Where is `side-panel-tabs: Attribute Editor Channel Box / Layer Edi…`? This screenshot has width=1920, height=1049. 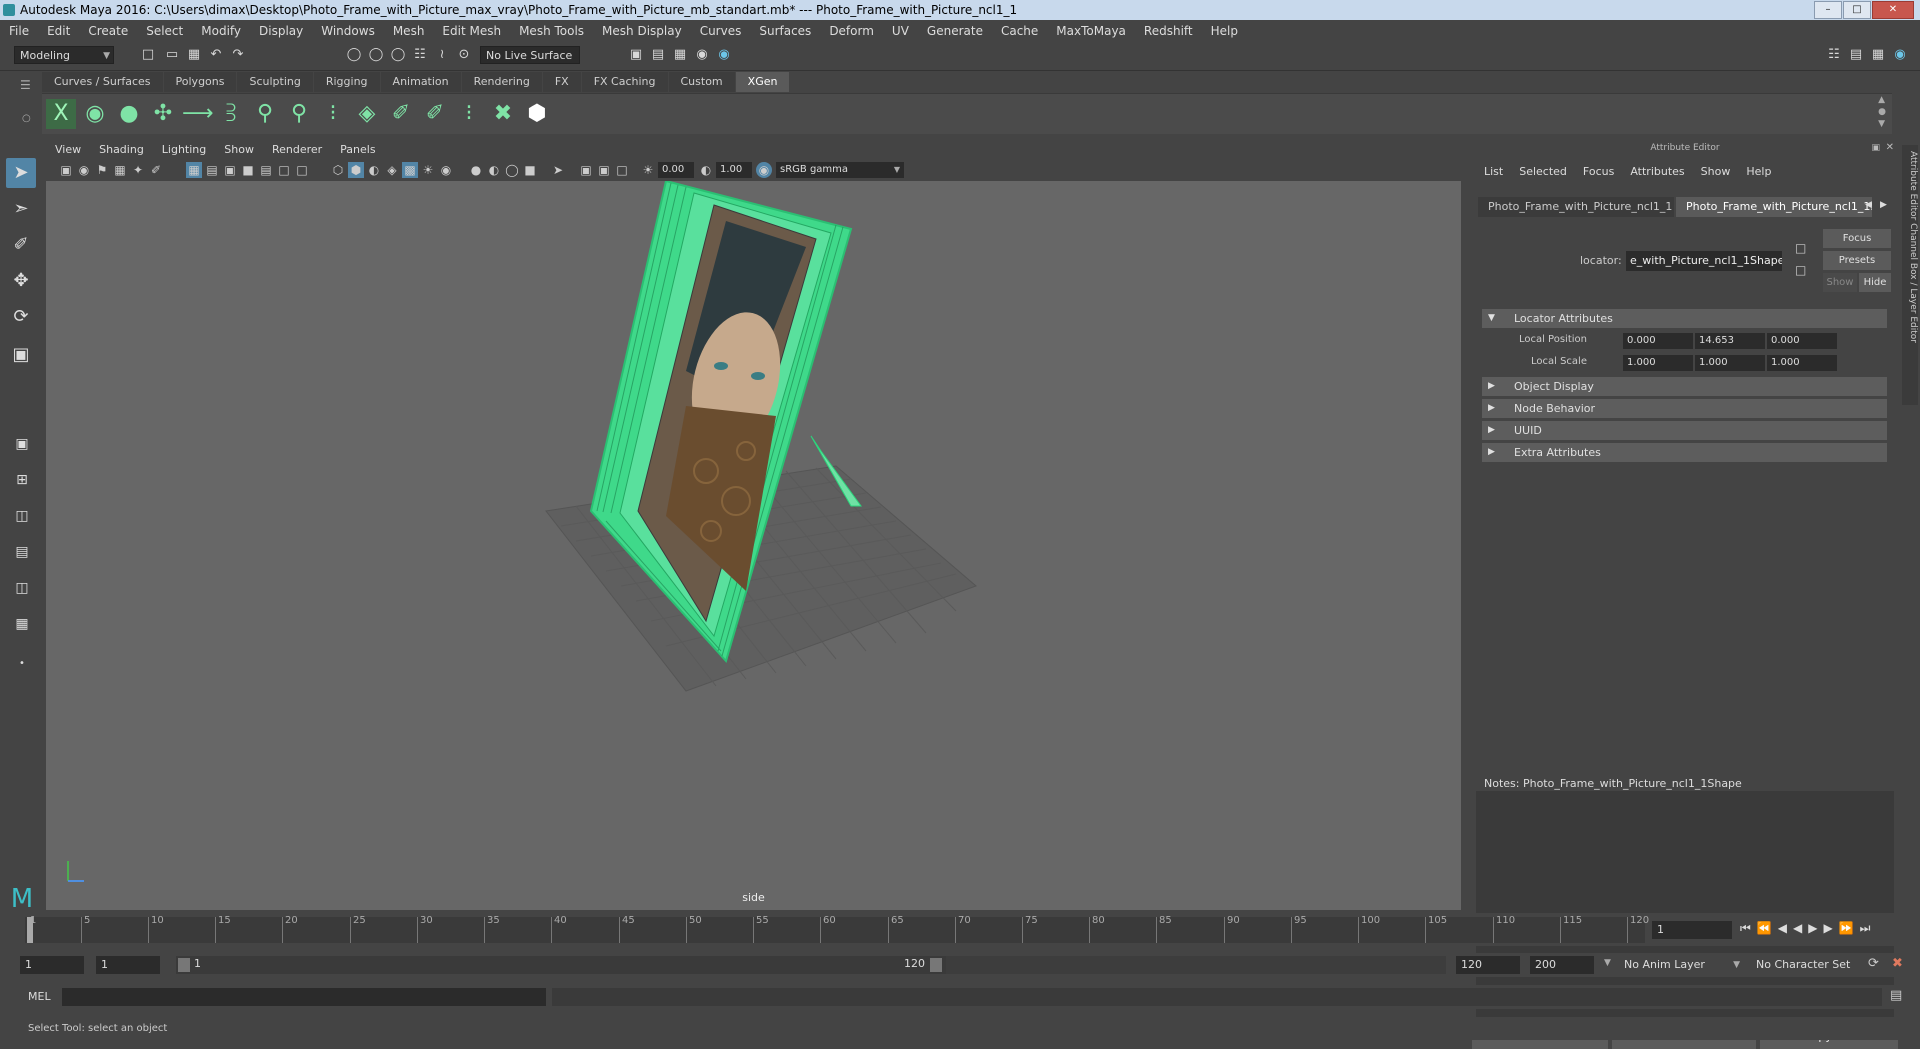
side-panel-tabs: Attribute Editor Channel Box / Layer Edi… is located at coordinates (1910, 275).